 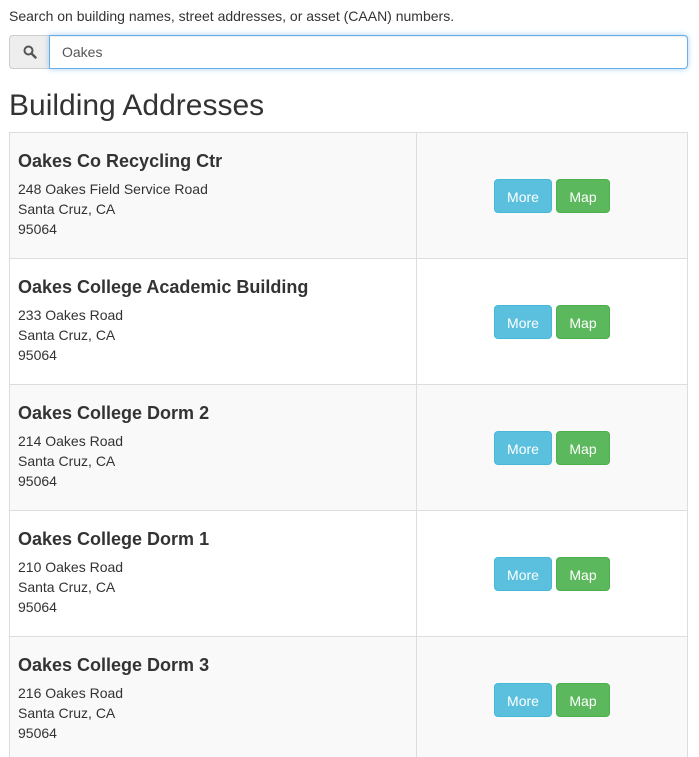 What do you see at coordinates (71, 567) in the screenshot?
I see `building-street: 210 Oakes Road` at bounding box center [71, 567].